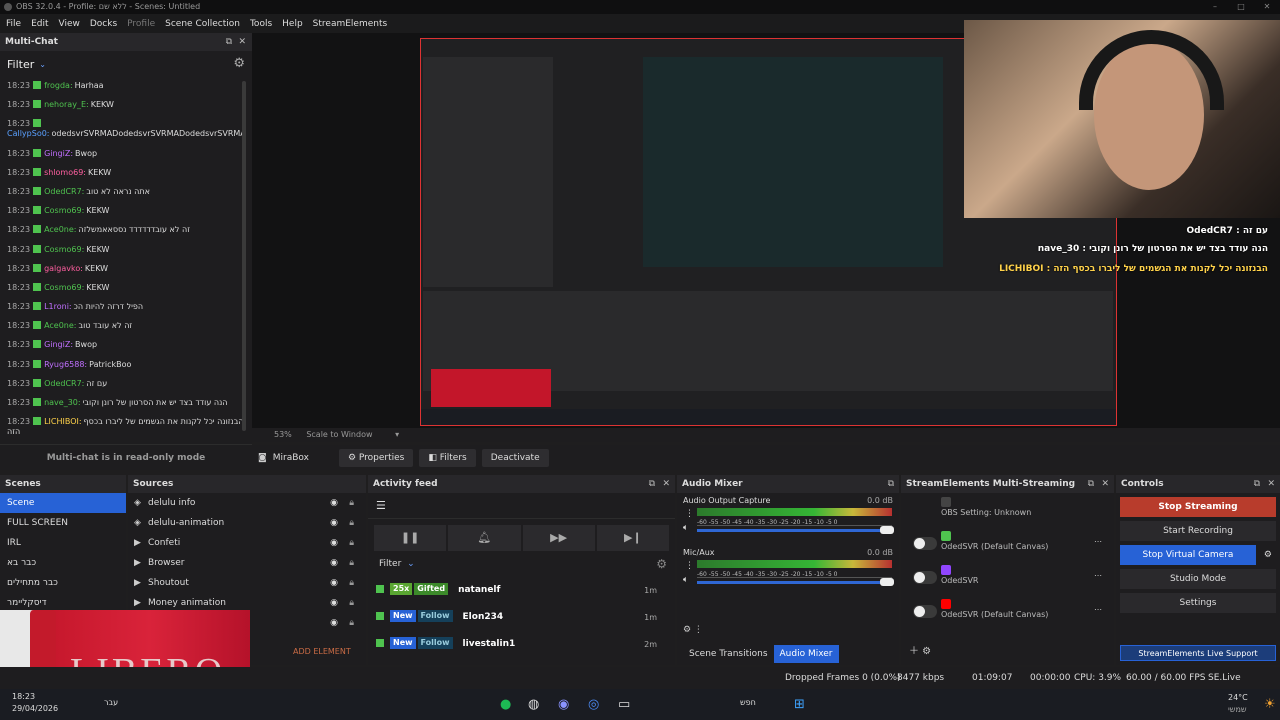 This screenshot has height=720, width=1280. Describe the element at coordinates (65, 172) in the screenshot. I see `chat-user: shlomo69:` at that location.